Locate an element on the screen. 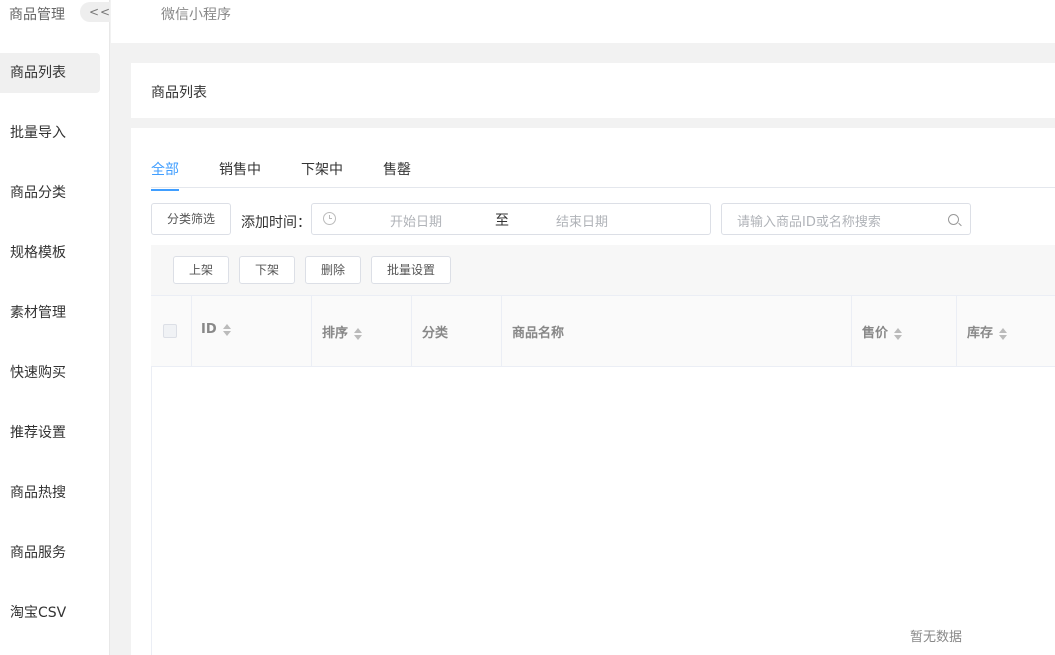  sidebar-item-category: 商品分类 is located at coordinates (50, 193).